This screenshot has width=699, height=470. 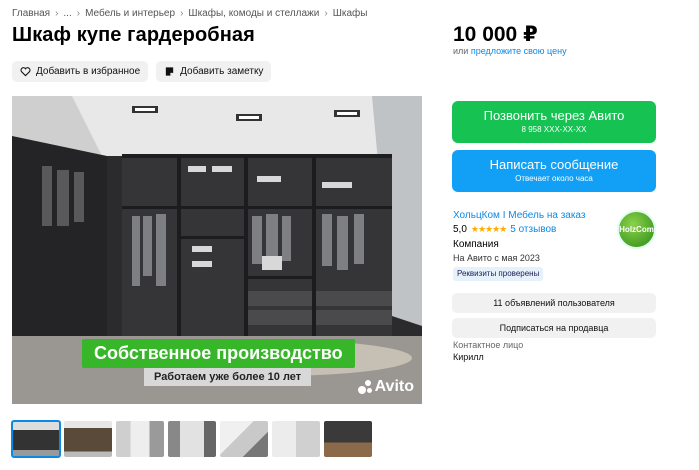 I want to click on breadcrumb-wardrobes-category: Шкафы, комоды и стеллажи, so click(x=253, y=13).